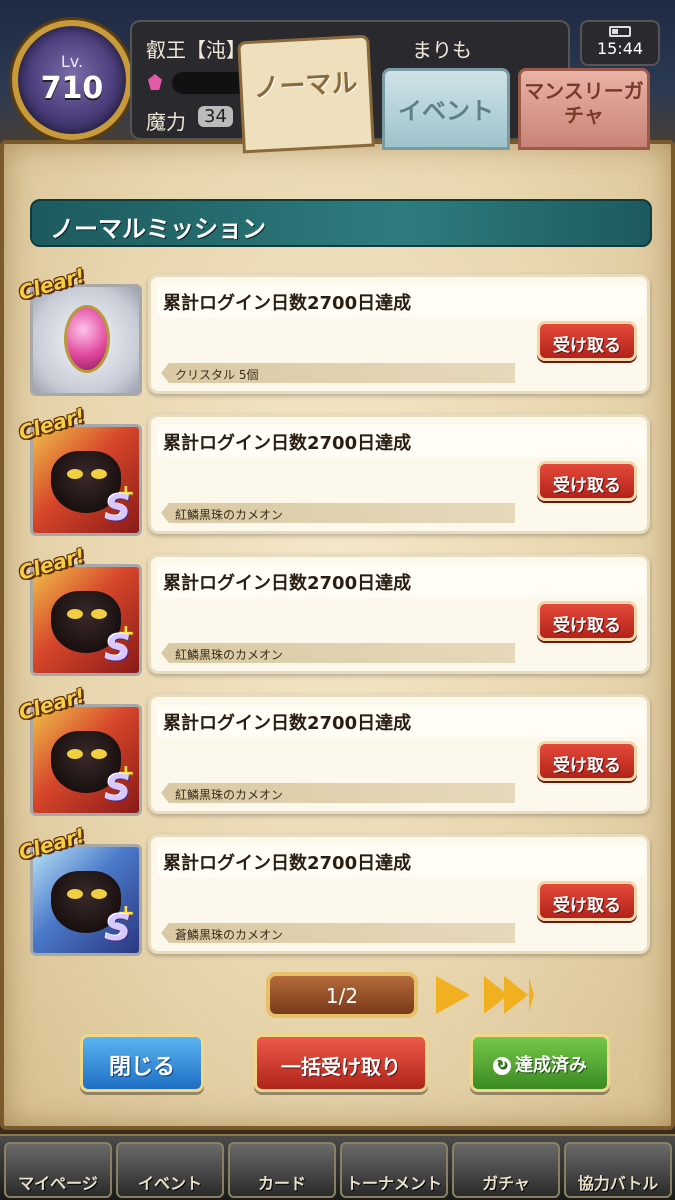 The height and width of the screenshot is (1200, 675). I want to click on close-button: 閉じる, so click(142, 1063).